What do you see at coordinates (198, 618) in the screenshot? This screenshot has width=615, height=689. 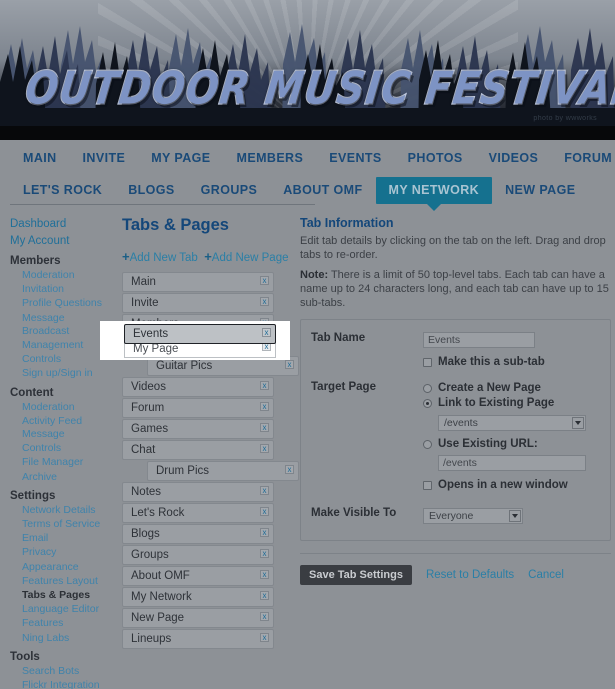 I see `table-row: New Page x` at bounding box center [198, 618].